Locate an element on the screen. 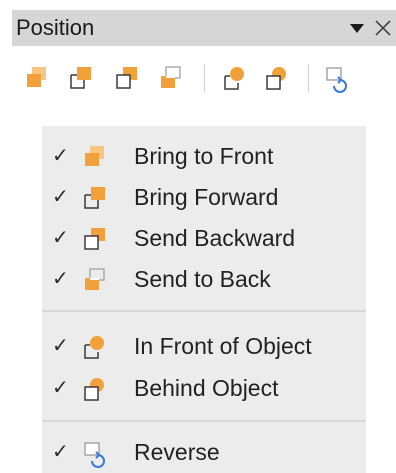 The width and height of the screenshot is (396, 473). toolbar-icon-row is located at coordinates (207, 78).